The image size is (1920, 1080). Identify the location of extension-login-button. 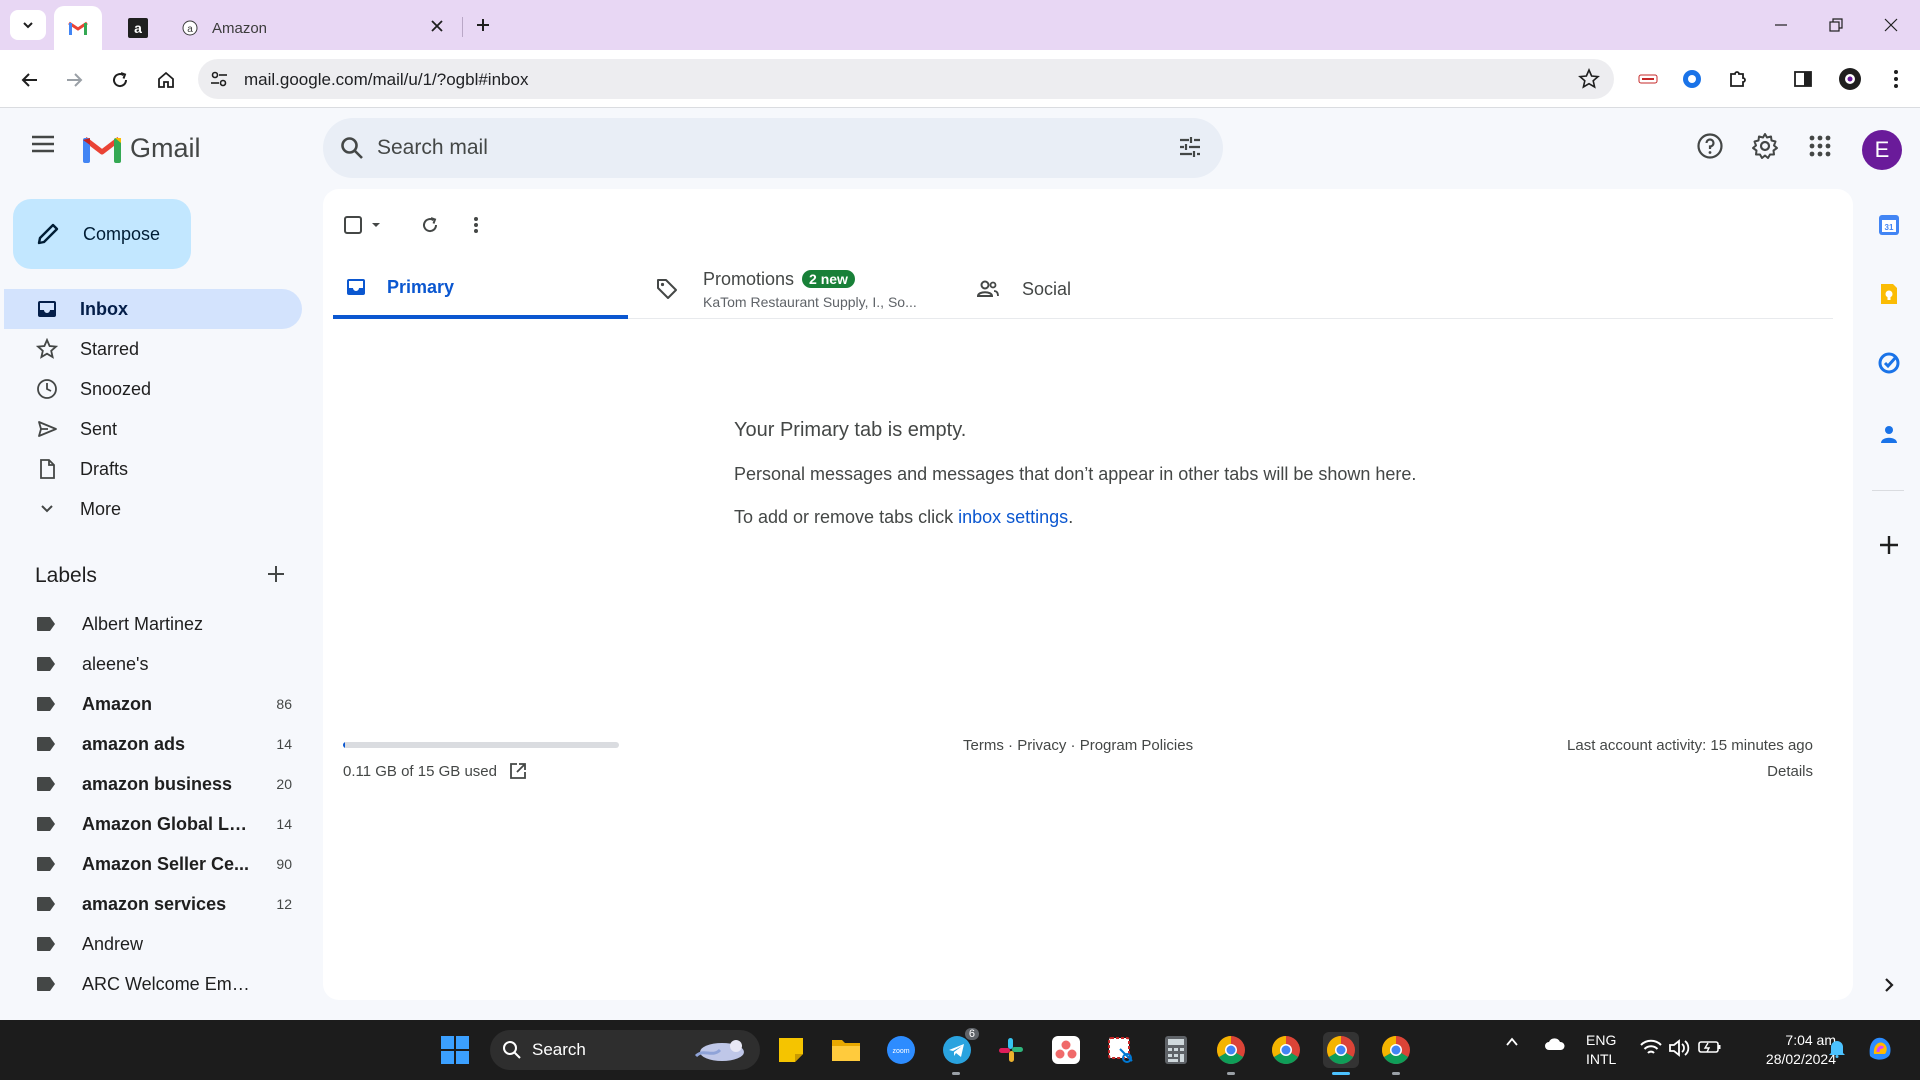
(1648, 79).